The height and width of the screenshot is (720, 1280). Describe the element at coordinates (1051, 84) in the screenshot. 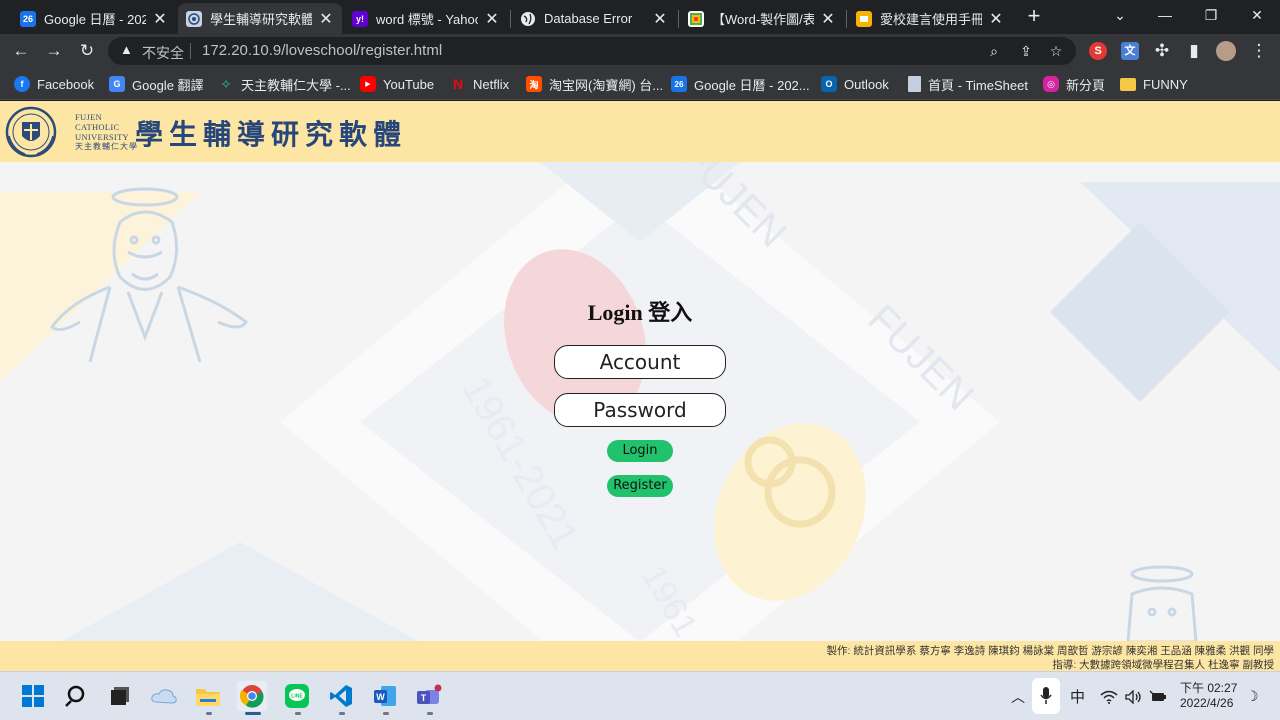

I see `instagram-icon: ◎` at that location.